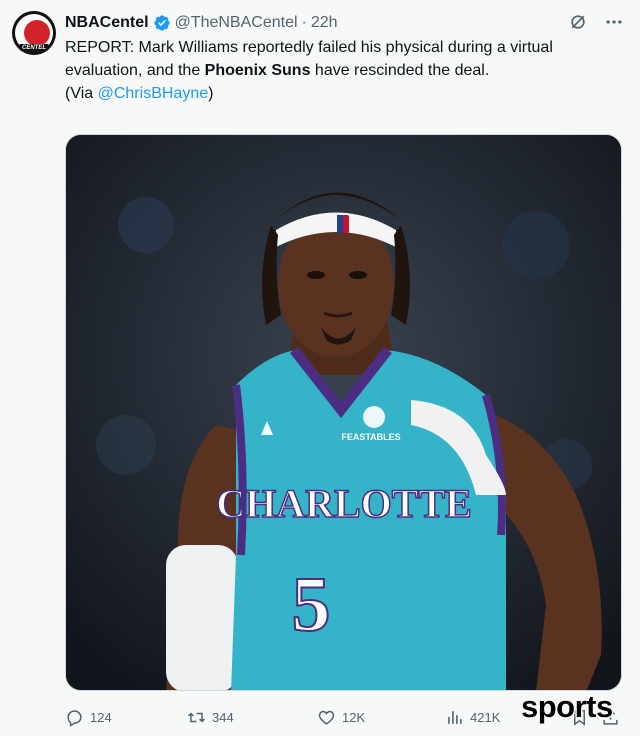 The width and height of the screenshot is (640, 736). I want to click on jersey-number: 5, so click(311, 603).